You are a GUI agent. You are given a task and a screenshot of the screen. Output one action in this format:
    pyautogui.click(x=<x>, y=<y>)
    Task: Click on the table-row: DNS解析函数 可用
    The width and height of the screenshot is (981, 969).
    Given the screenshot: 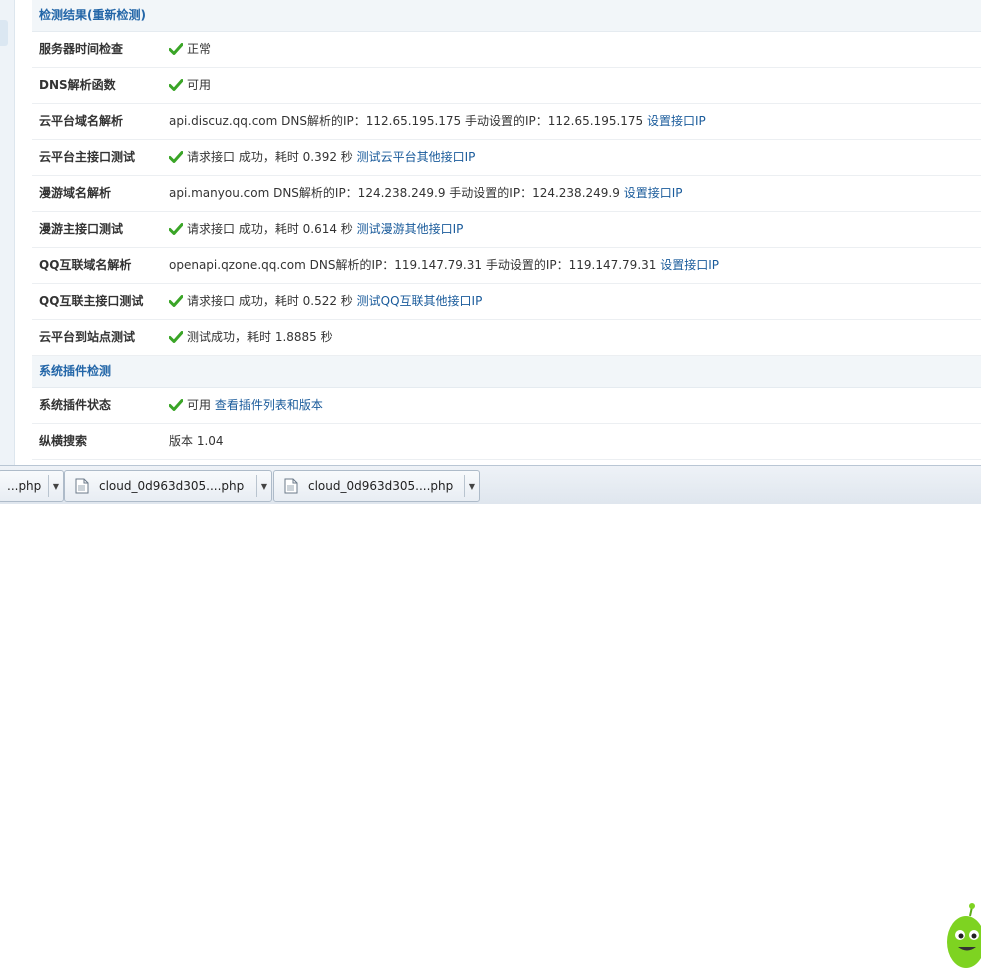 What is the action you would take?
    pyautogui.click(x=506, y=86)
    